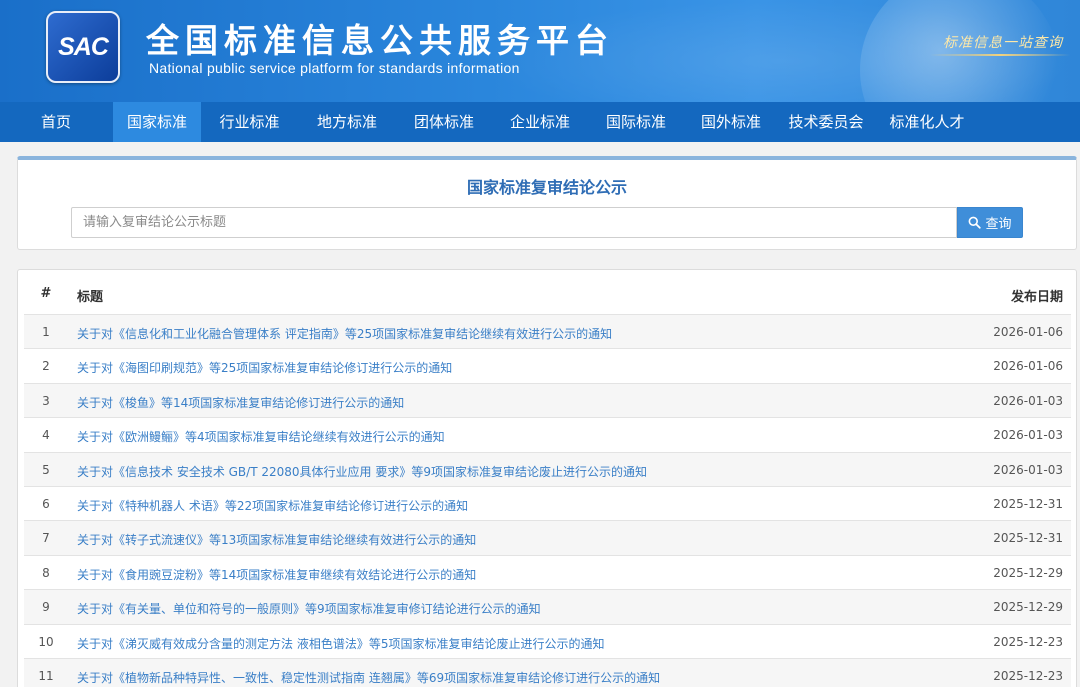  What do you see at coordinates (46, 400) in the screenshot?
I see `row-index: 3` at bounding box center [46, 400].